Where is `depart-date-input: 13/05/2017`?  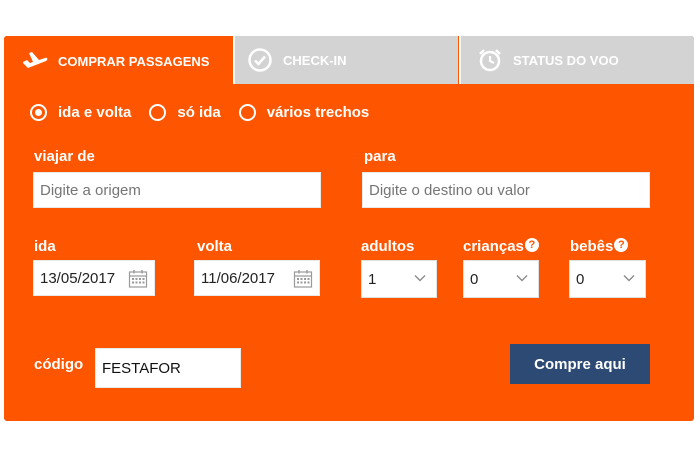
depart-date-input: 13/05/2017 is located at coordinates (94, 278).